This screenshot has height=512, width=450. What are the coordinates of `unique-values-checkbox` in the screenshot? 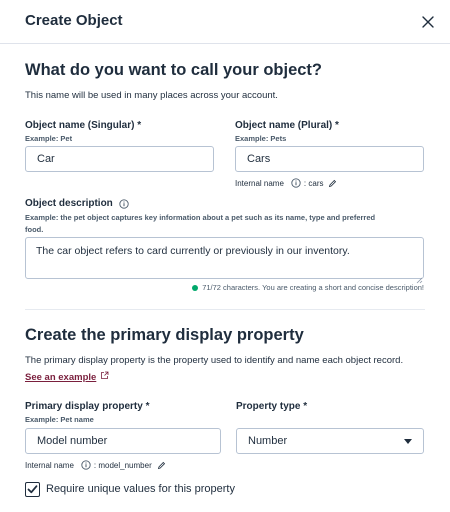 It's located at (32, 489).